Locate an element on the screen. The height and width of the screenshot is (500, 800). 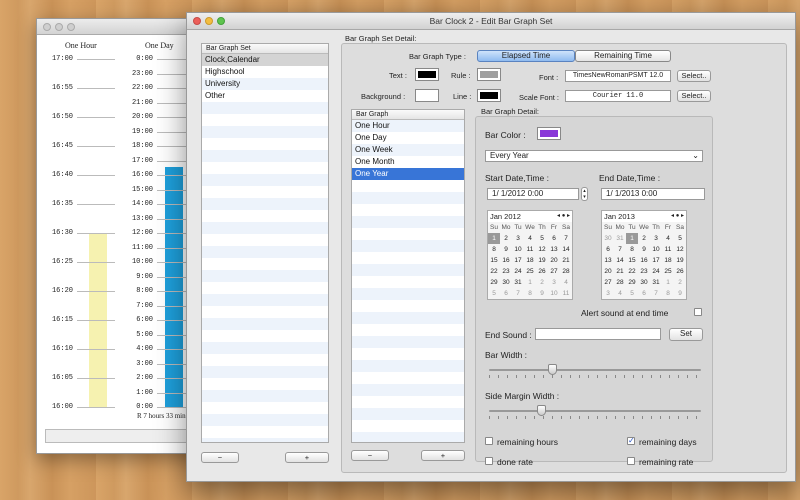
checkbox-remaining-hours is located at coordinates (489, 441).